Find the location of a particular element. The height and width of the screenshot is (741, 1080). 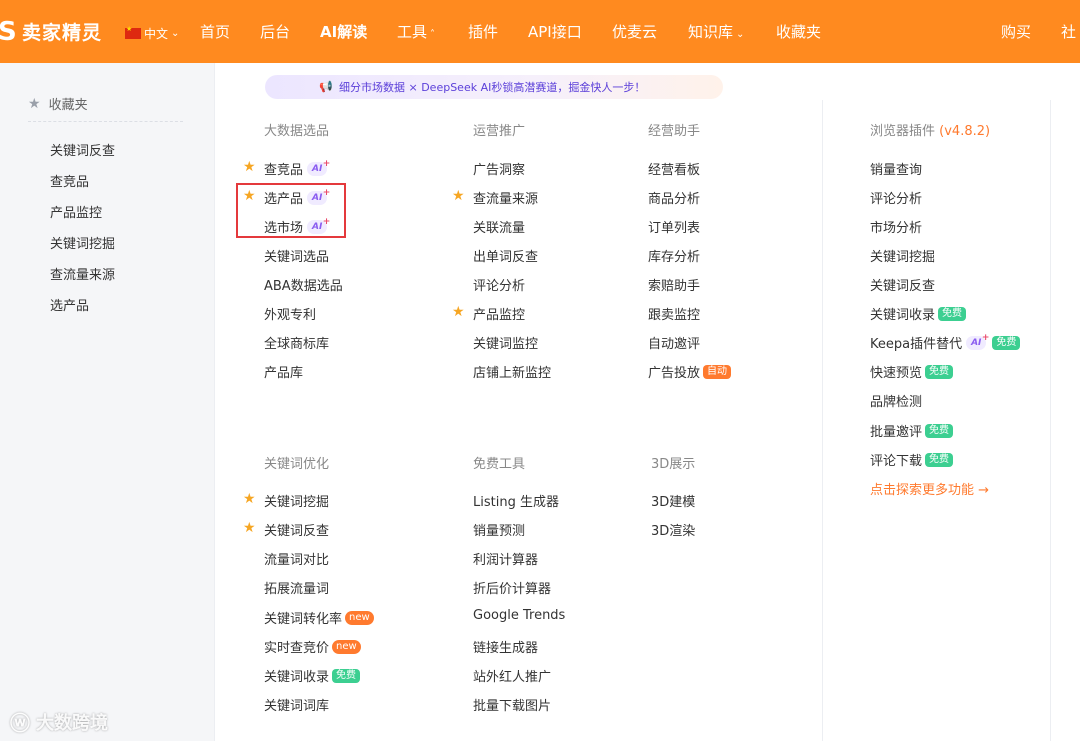

menu-item-ad-delivery: 广告投放 自动 is located at coordinates (690, 371).